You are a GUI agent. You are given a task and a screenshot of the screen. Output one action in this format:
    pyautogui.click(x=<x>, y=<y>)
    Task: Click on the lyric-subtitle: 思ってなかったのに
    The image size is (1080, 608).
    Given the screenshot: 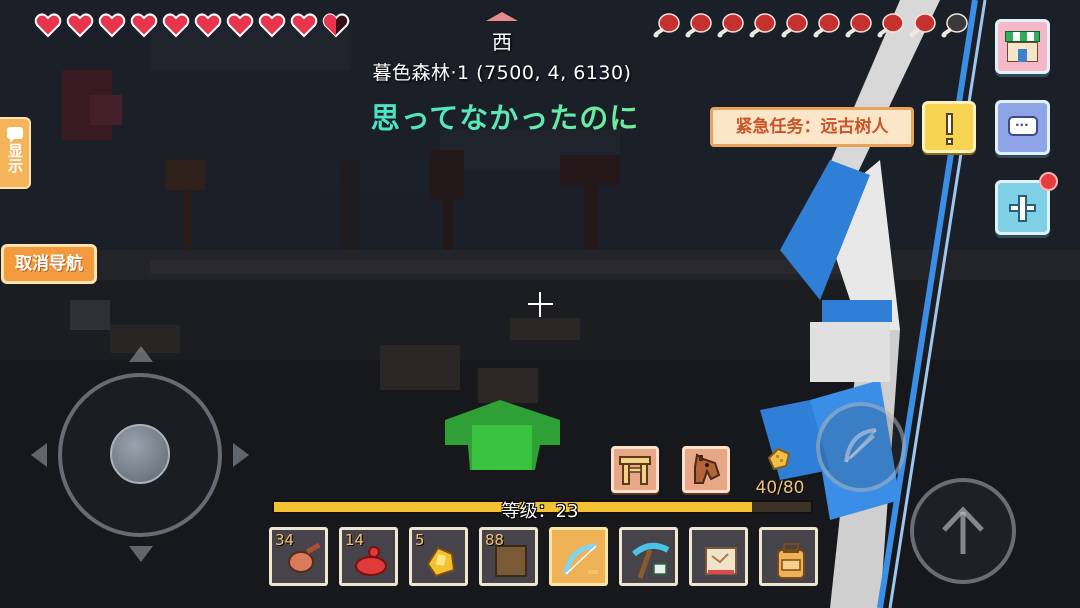 What is the action you would take?
    pyautogui.click(x=505, y=116)
    